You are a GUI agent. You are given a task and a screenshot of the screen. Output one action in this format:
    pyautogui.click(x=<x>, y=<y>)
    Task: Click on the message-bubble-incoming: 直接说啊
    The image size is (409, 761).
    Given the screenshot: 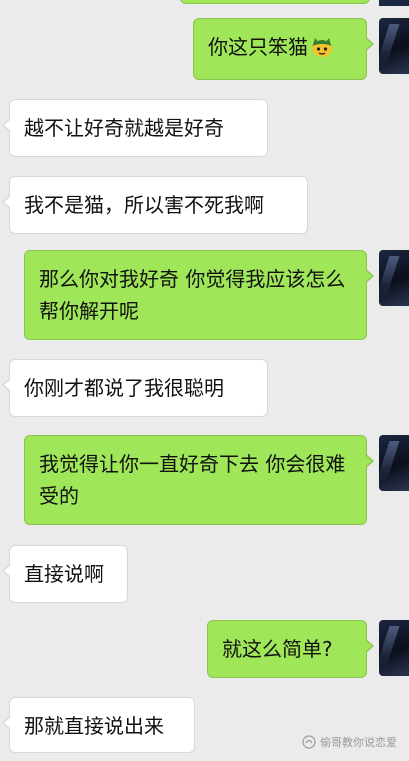 What is the action you would take?
    pyautogui.click(x=65, y=574)
    